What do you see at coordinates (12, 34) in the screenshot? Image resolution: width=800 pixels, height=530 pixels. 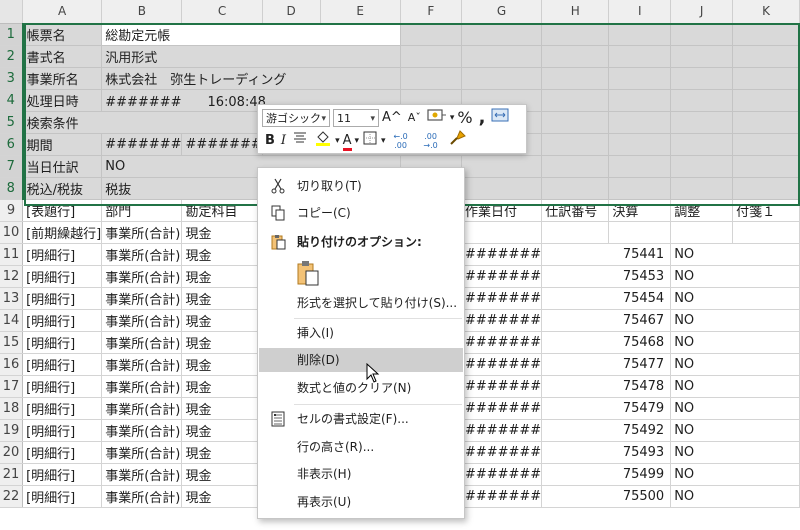 I see `row-header: 1` at bounding box center [12, 34].